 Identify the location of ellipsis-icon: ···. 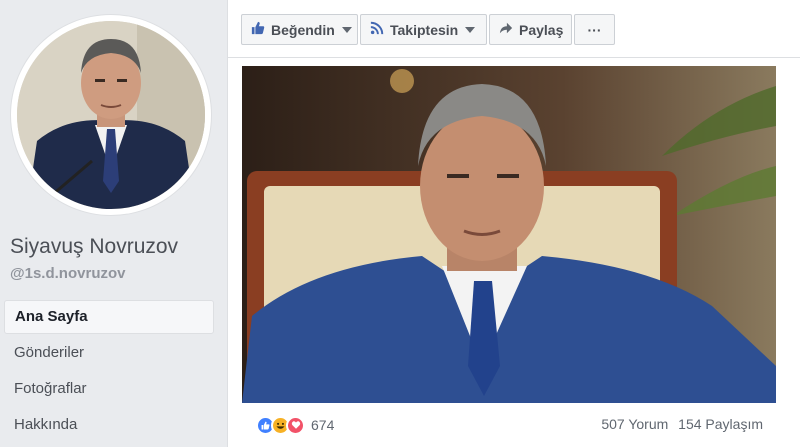
(594, 29).